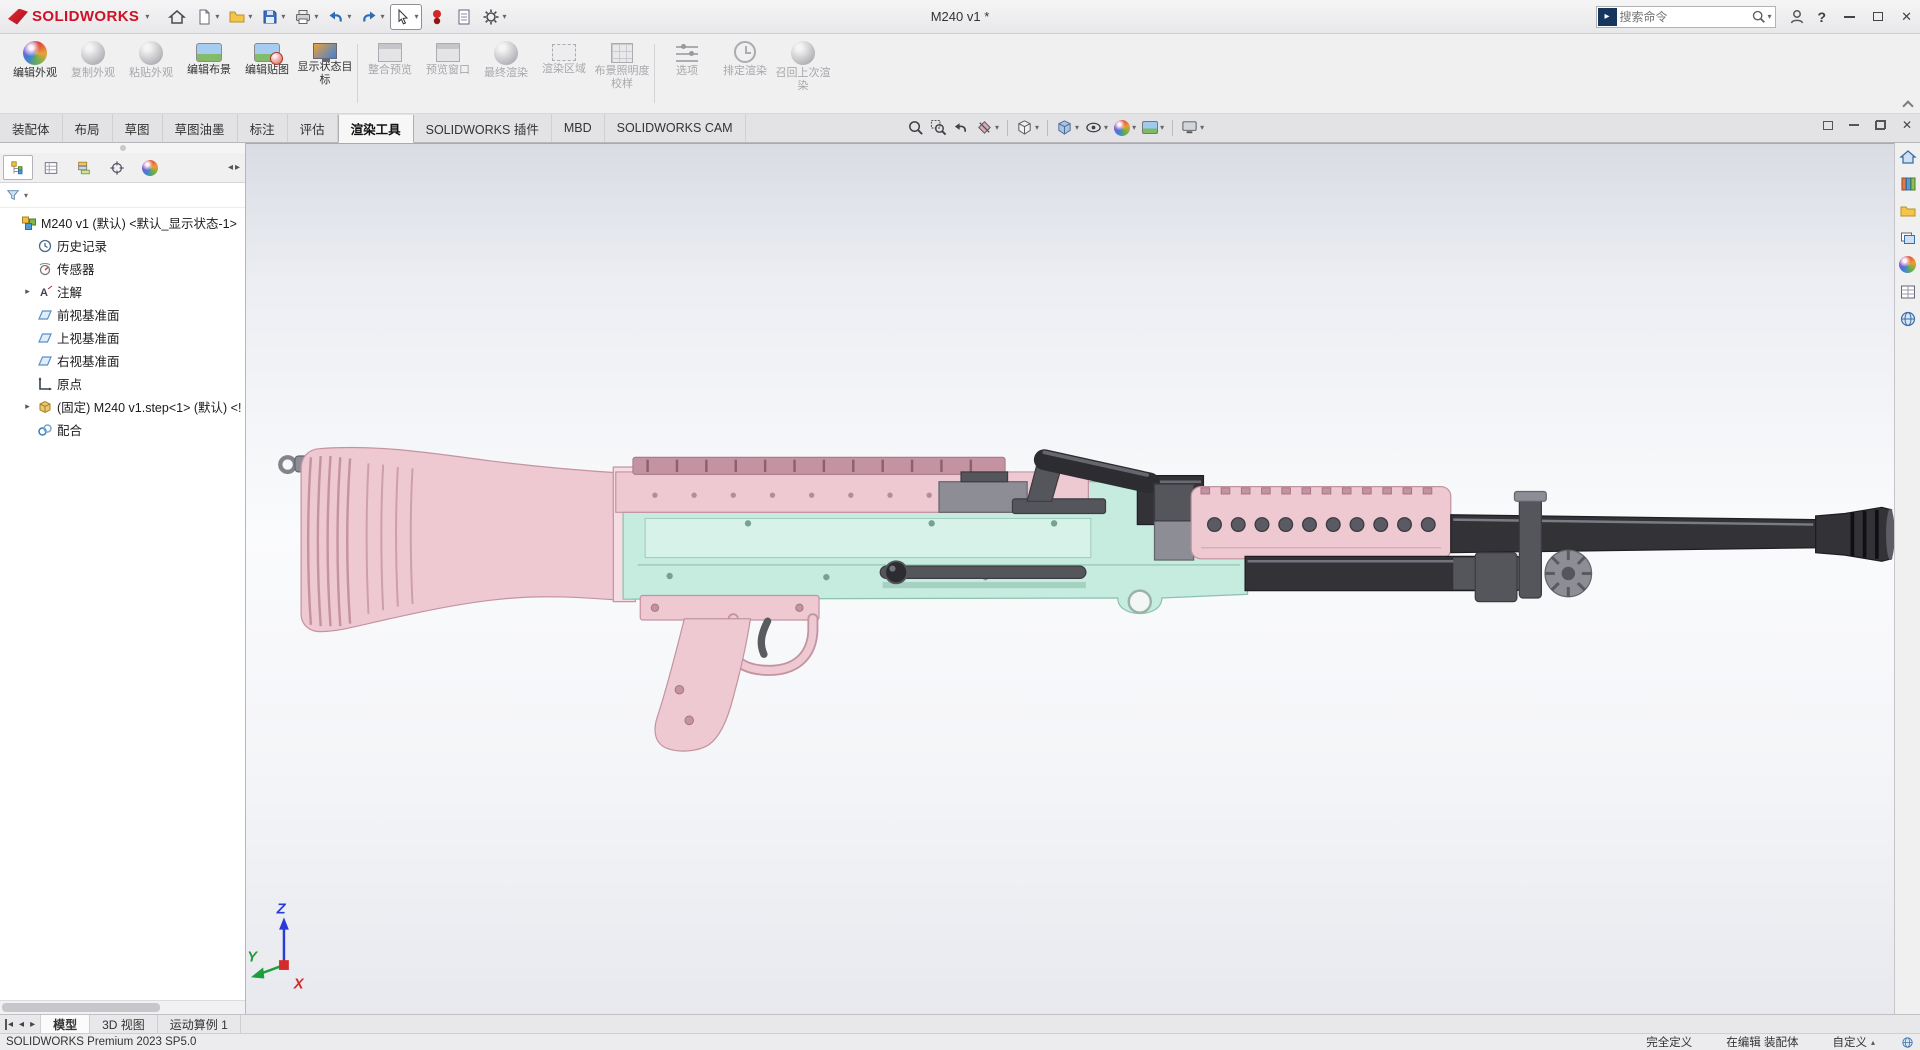  What do you see at coordinates (81, 1007) in the screenshot?
I see `scrollbar-thumb` at bounding box center [81, 1007].